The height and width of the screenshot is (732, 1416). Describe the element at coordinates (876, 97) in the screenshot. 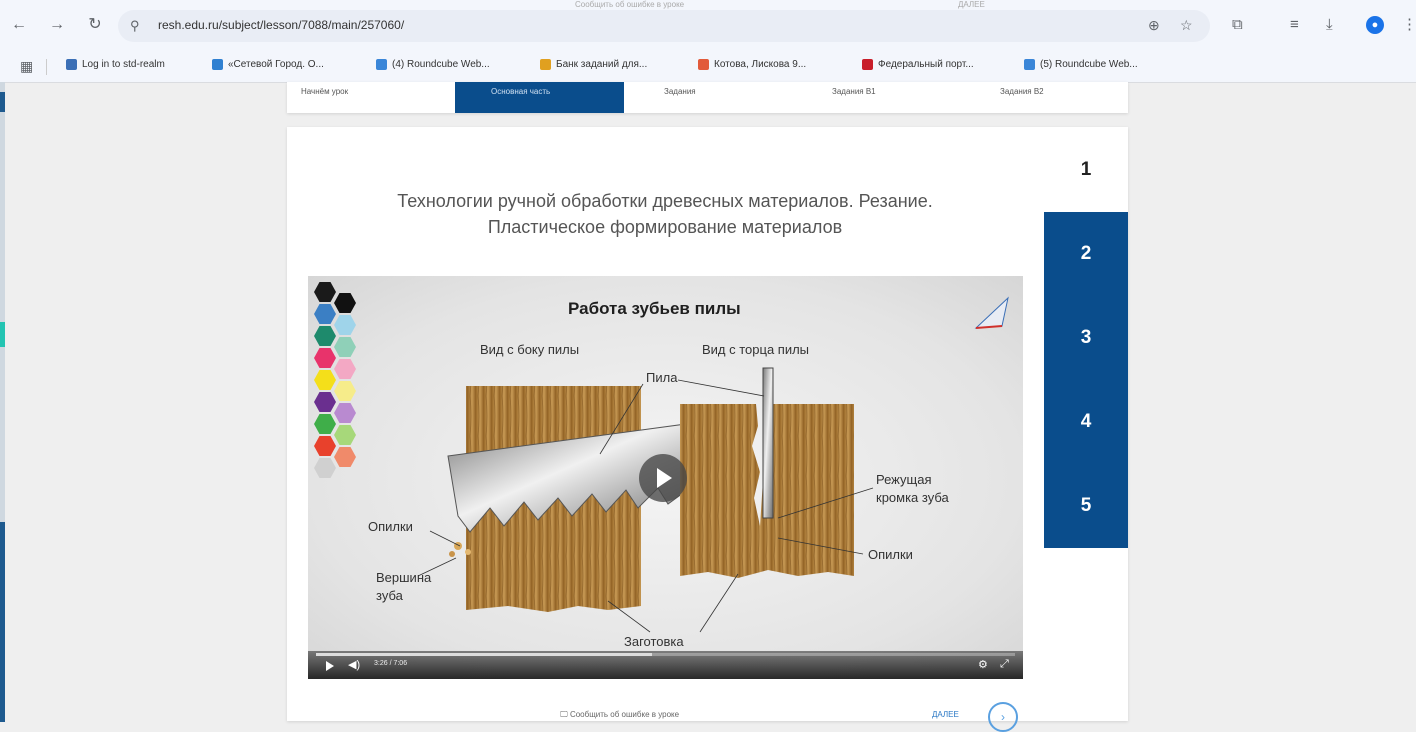

I see `tab-tasks-b1: Задания В1` at that location.